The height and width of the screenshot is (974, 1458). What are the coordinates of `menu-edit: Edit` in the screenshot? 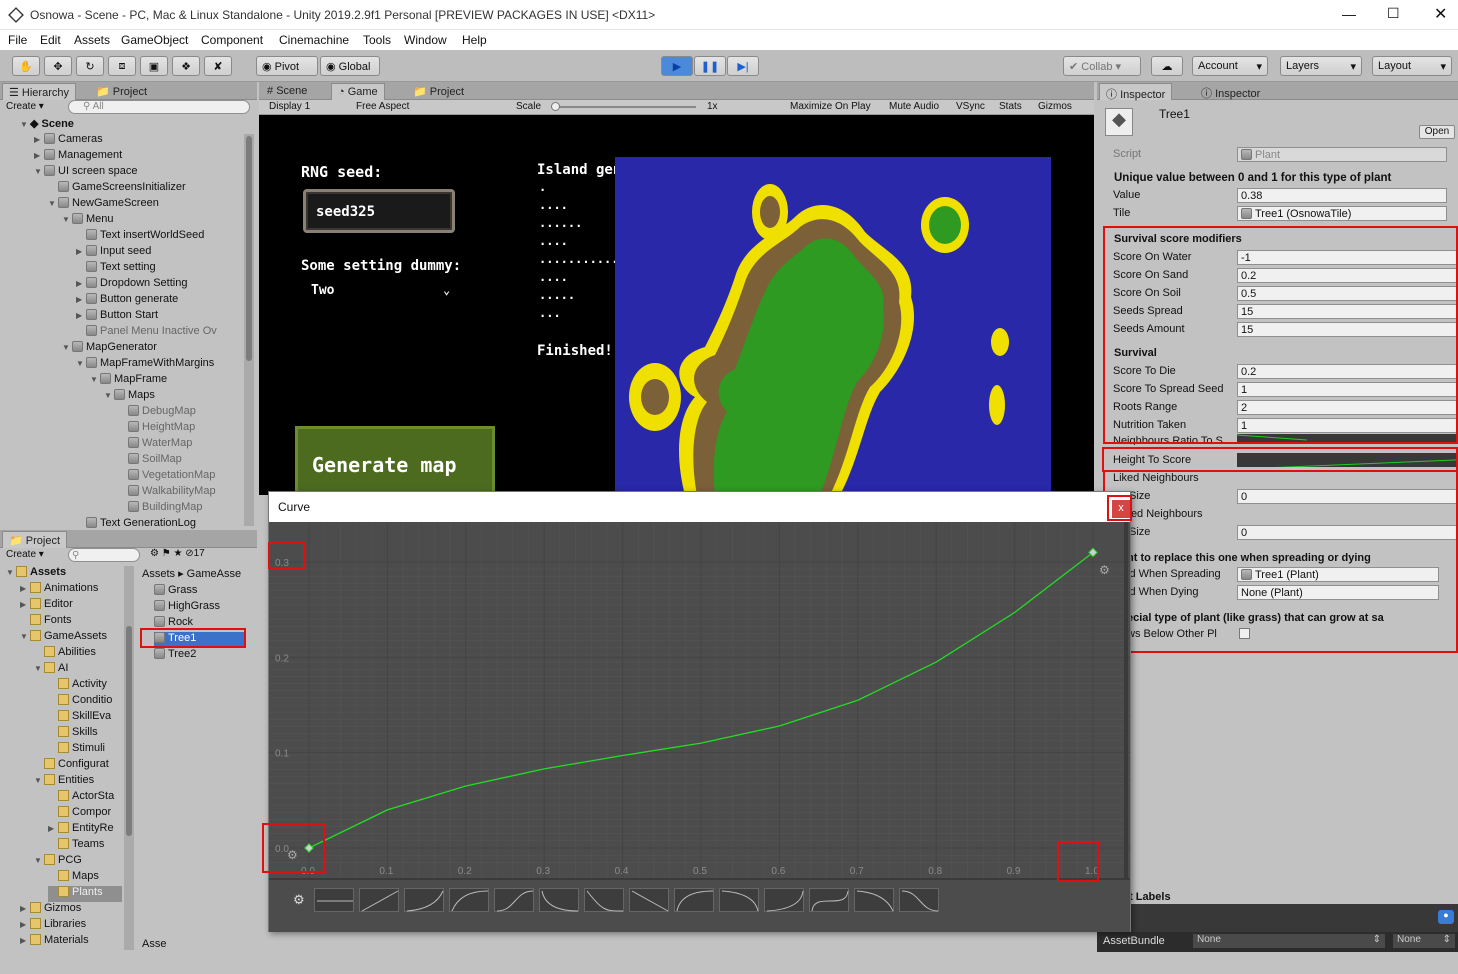 It's located at (50, 40).